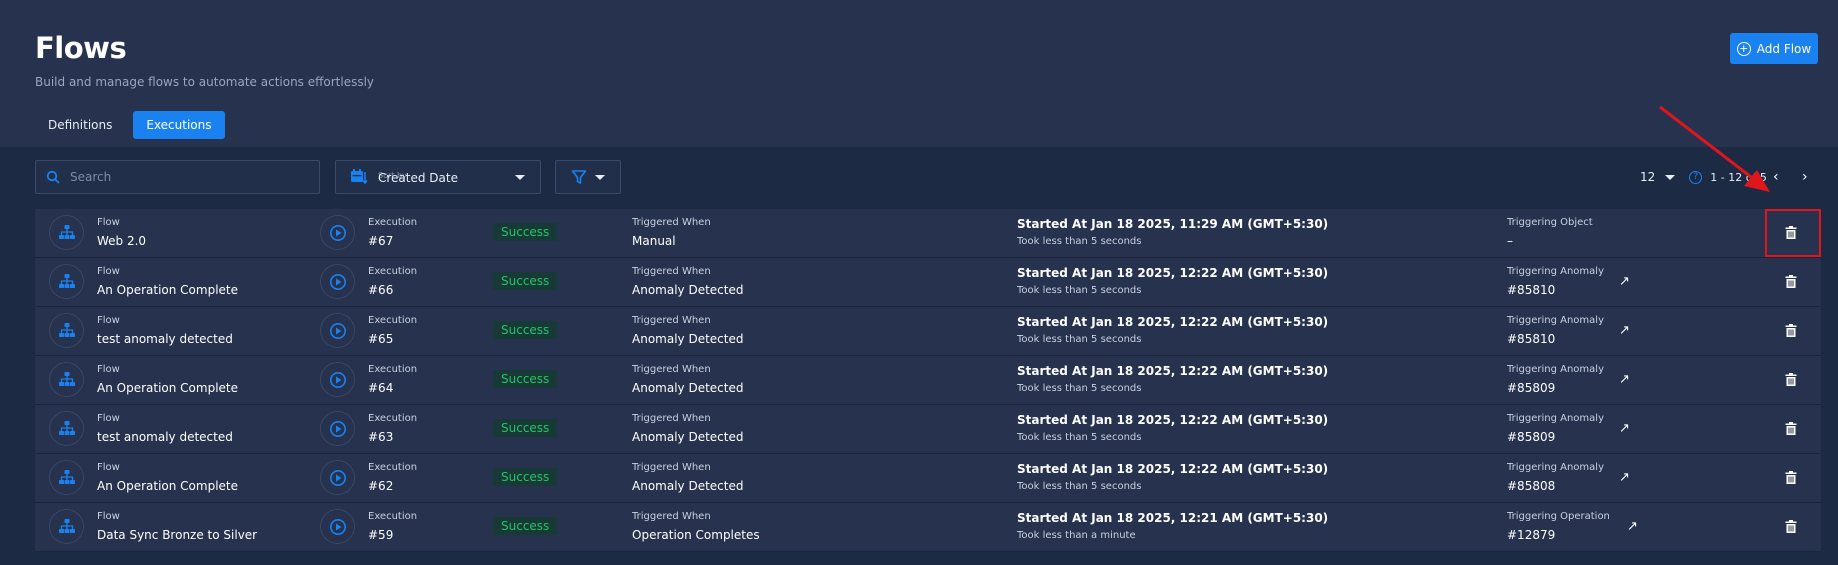 This screenshot has height=565, width=1838. I want to click on annotation-arrow, so click(1714, 148).